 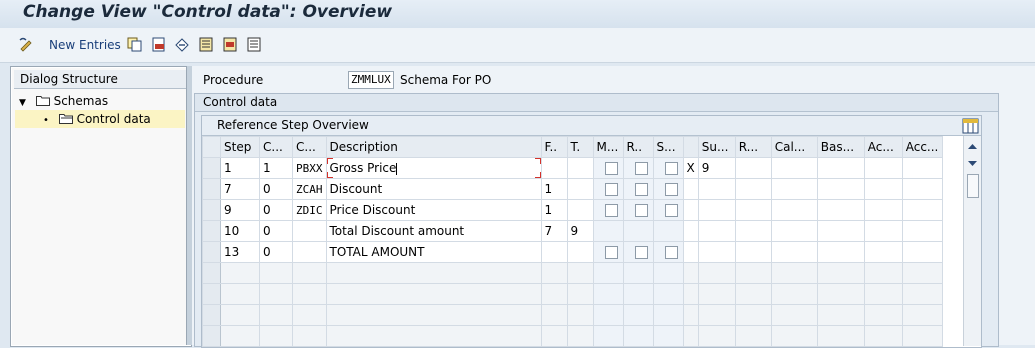 What do you see at coordinates (100, 119) in the screenshot?
I see `tree-item-control-data: • Control data` at bounding box center [100, 119].